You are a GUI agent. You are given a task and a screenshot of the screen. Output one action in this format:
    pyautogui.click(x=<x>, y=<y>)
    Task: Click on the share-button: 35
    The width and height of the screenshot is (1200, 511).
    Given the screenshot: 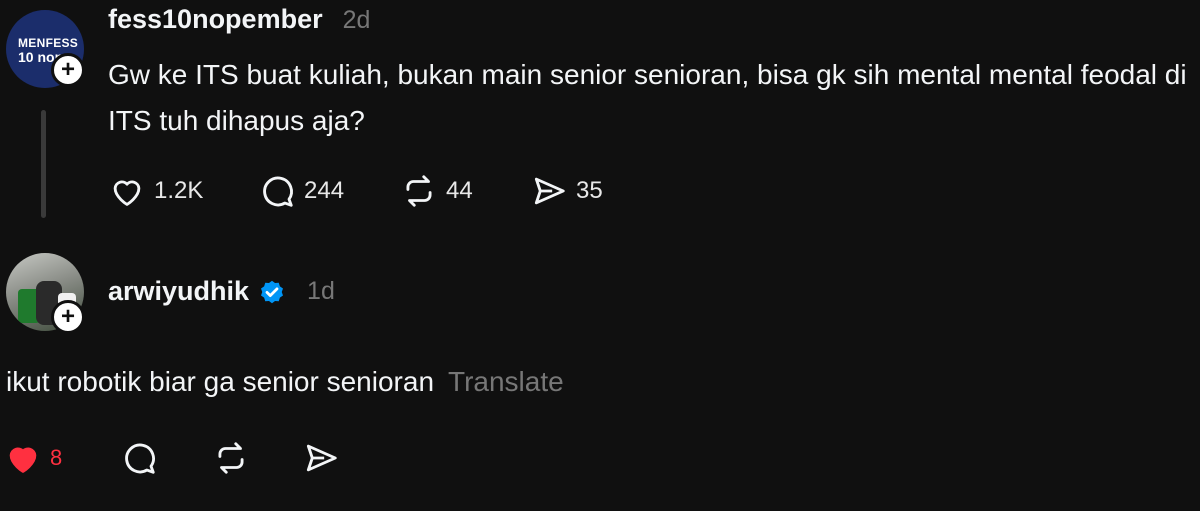 What is the action you would take?
    pyautogui.click(x=566, y=191)
    